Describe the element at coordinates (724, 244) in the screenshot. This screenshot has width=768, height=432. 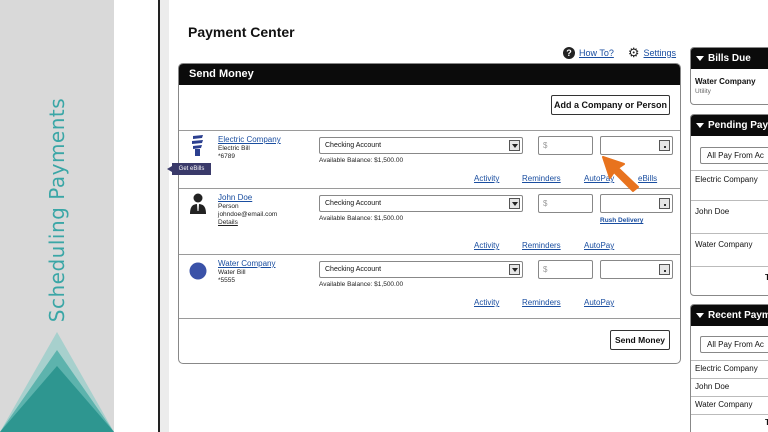
I see `pending-item: Water Company` at that location.